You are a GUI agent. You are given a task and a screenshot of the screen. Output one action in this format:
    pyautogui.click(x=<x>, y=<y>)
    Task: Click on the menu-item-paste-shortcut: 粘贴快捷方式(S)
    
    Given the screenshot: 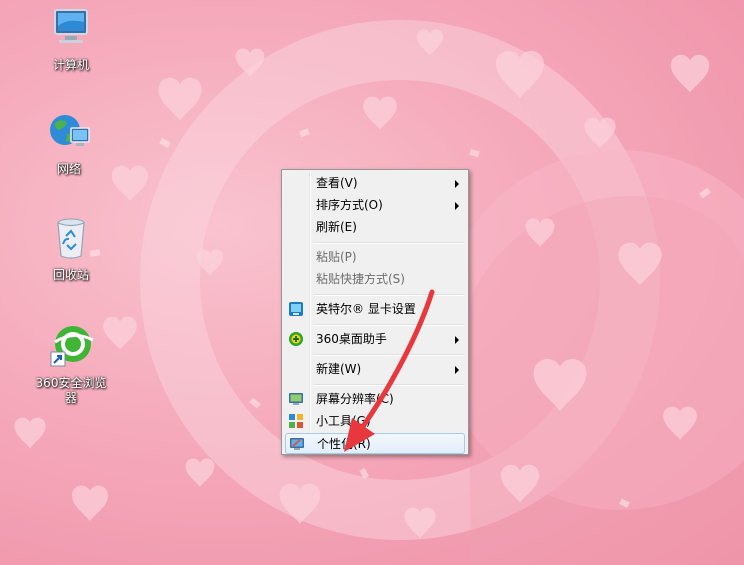 What is the action you would take?
    pyautogui.click(x=375, y=279)
    